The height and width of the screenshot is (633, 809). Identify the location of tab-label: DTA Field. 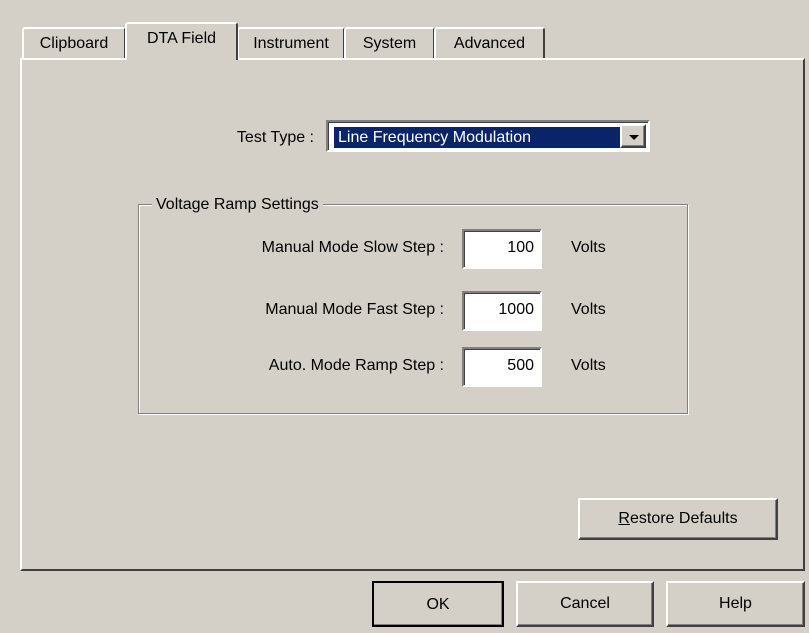
(181, 38).